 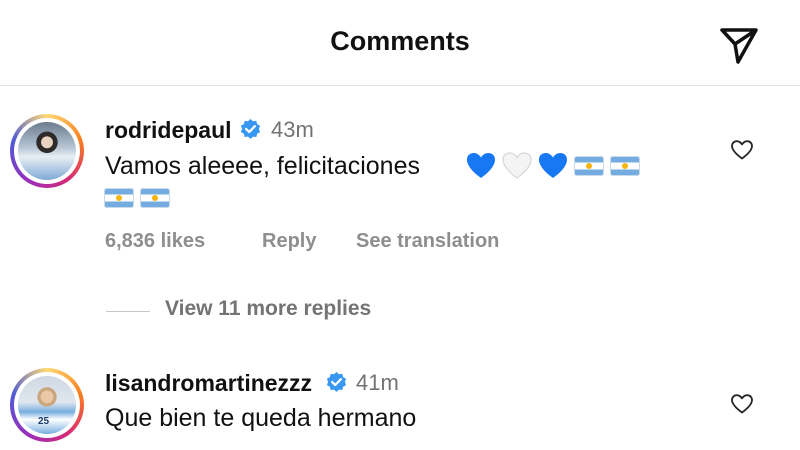 What do you see at coordinates (427, 241) in the screenshot?
I see `see-translation-button: See translation` at bounding box center [427, 241].